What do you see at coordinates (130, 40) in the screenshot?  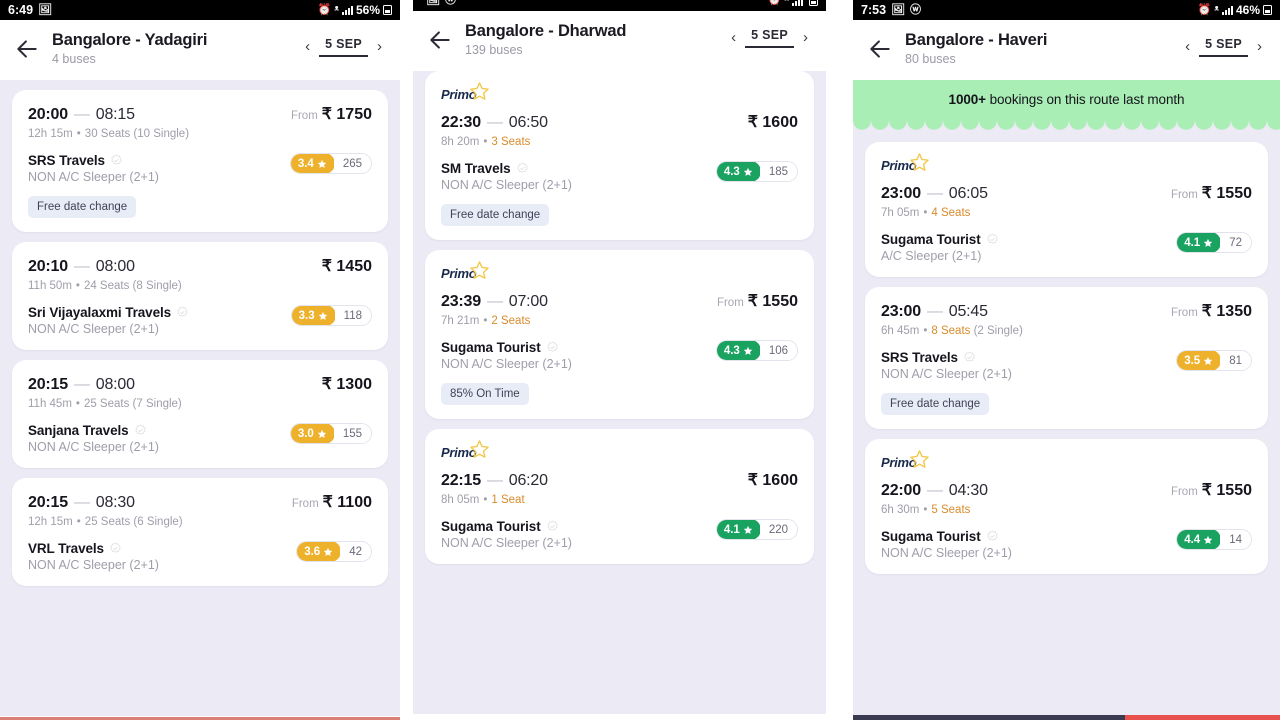 I see `page-title: Bangalore - Yadagiri` at bounding box center [130, 40].